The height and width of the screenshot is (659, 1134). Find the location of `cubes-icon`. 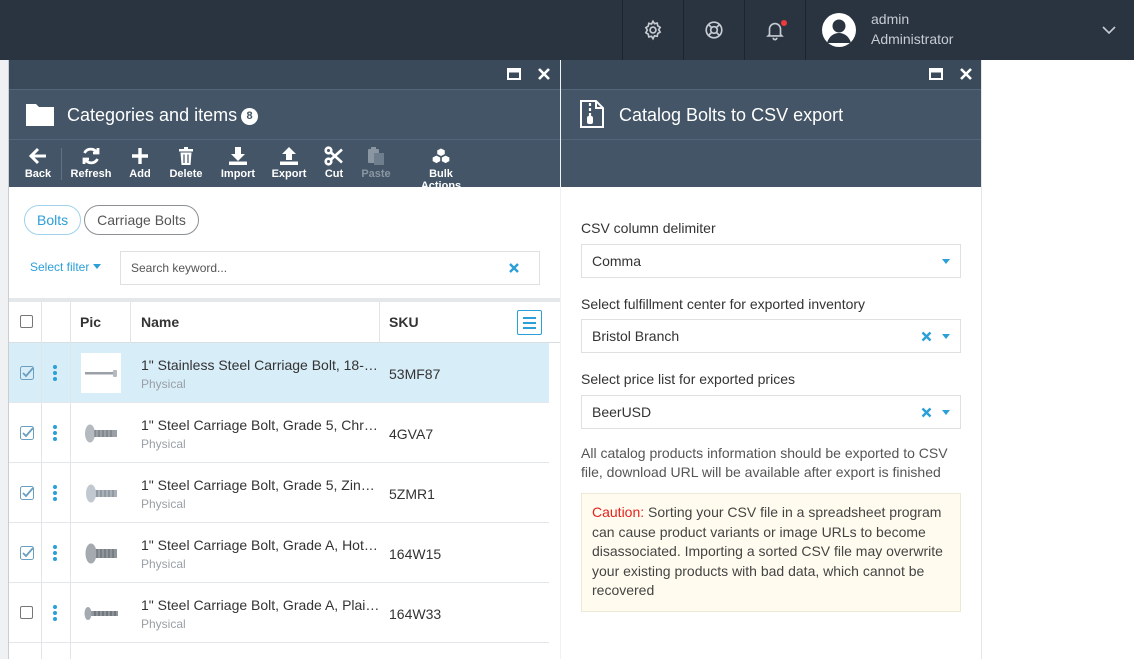

cubes-icon is located at coordinates (441, 156).